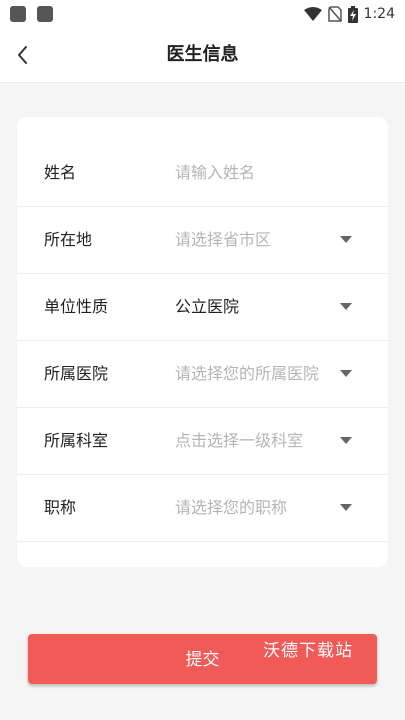  What do you see at coordinates (239, 440) in the screenshot?
I see `department-select: 点击选择一级科室` at bounding box center [239, 440].